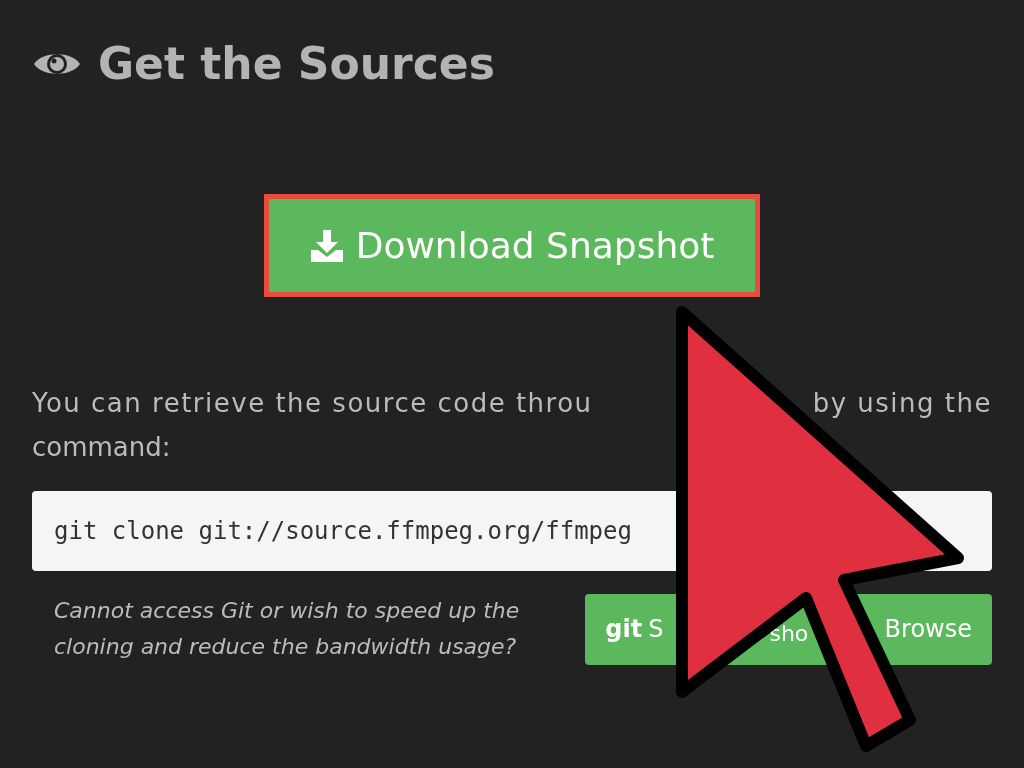 Image resolution: width=1024 pixels, height=768 pixels. Describe the element at coordinates (512, 245) in the screenshot. I see `download-snapshot-button: Download Snapshot` at that location.